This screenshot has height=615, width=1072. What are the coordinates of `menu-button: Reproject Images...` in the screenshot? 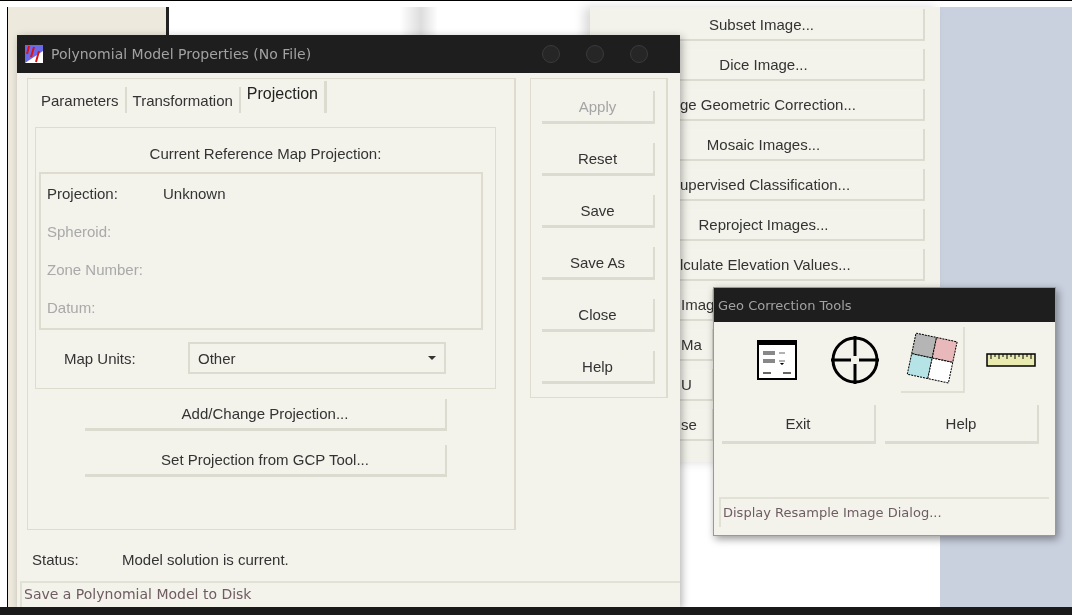 It's located at (802, 225).